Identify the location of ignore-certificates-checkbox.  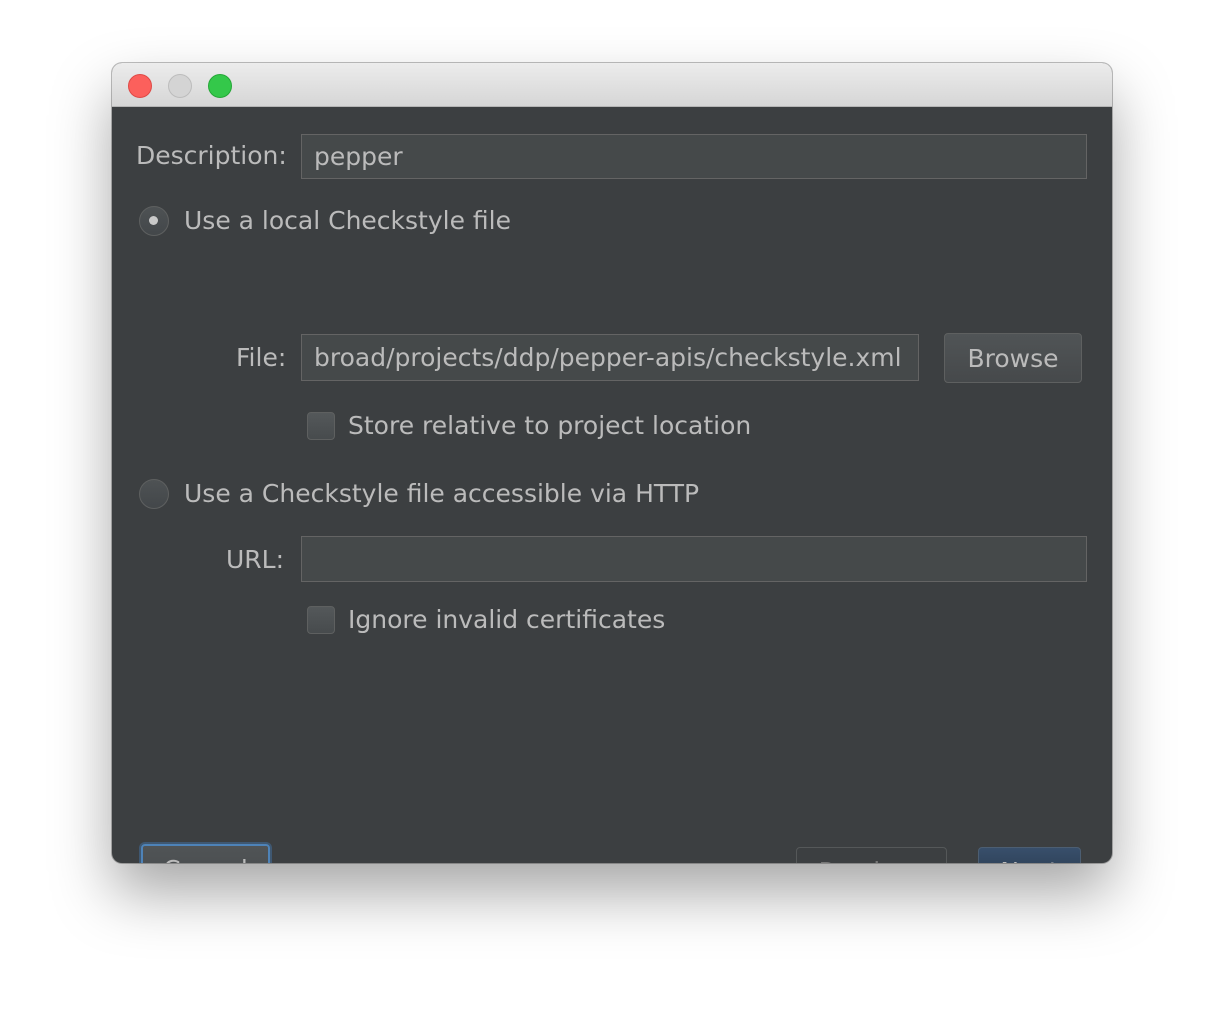
(321, 620).